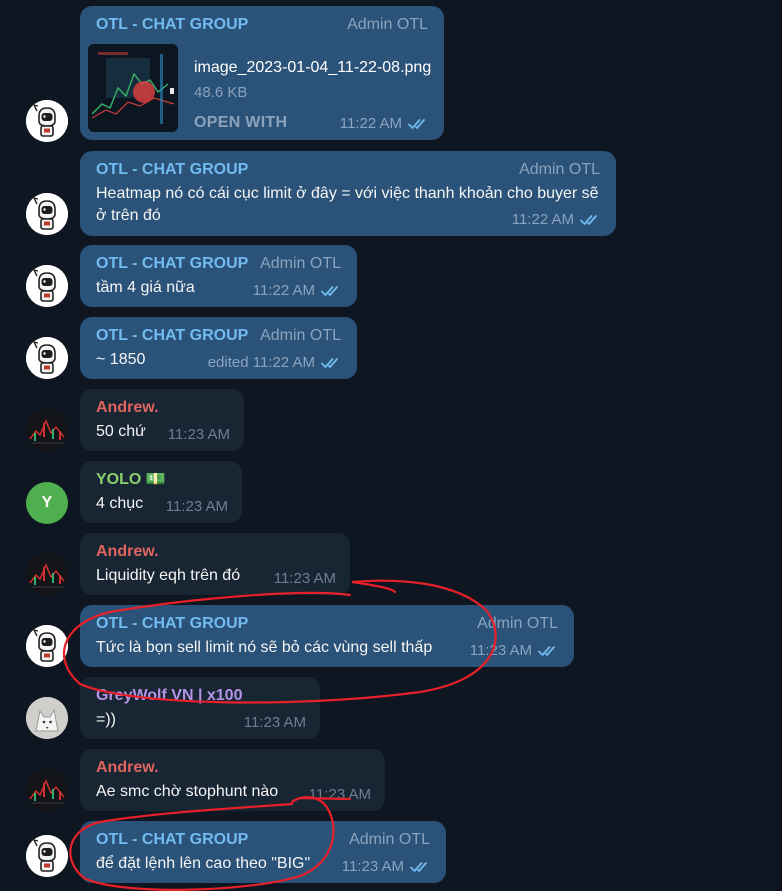 This screenshot has width=782, height=891. Describe the element at coordinates (391, 421) in the screenshot. I see `message-row-5: Andrew. 50 chứ 11:23 AM` at that location.